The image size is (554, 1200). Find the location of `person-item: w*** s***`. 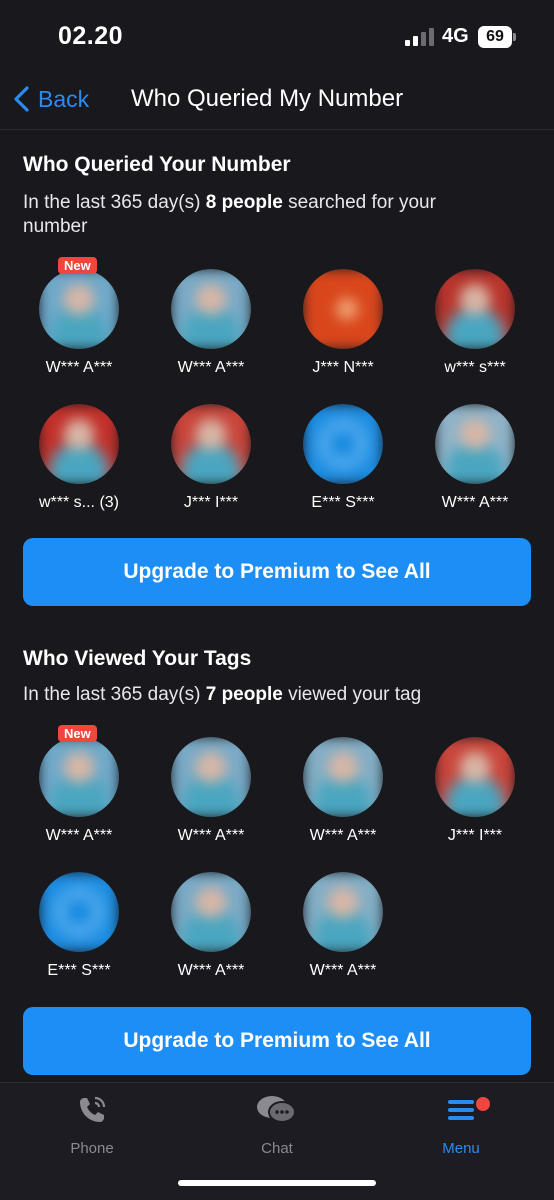

person-item: w*** s*** is located at coordinates (475, 326).